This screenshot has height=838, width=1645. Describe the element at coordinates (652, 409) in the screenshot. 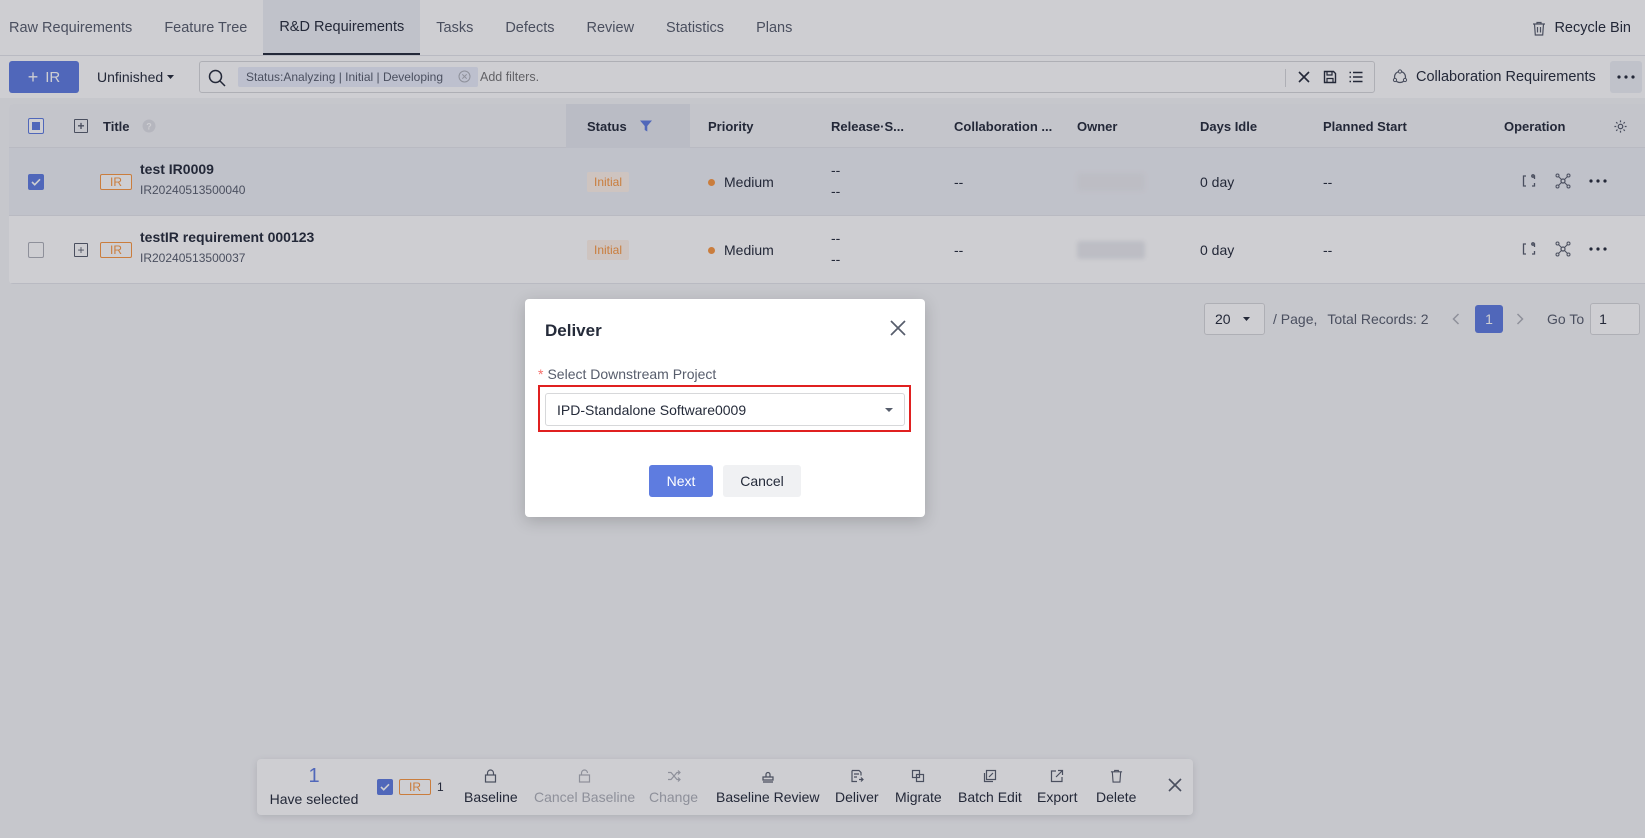

I see `downstream-project-value: IPD-Standalone Software0009` at that location.